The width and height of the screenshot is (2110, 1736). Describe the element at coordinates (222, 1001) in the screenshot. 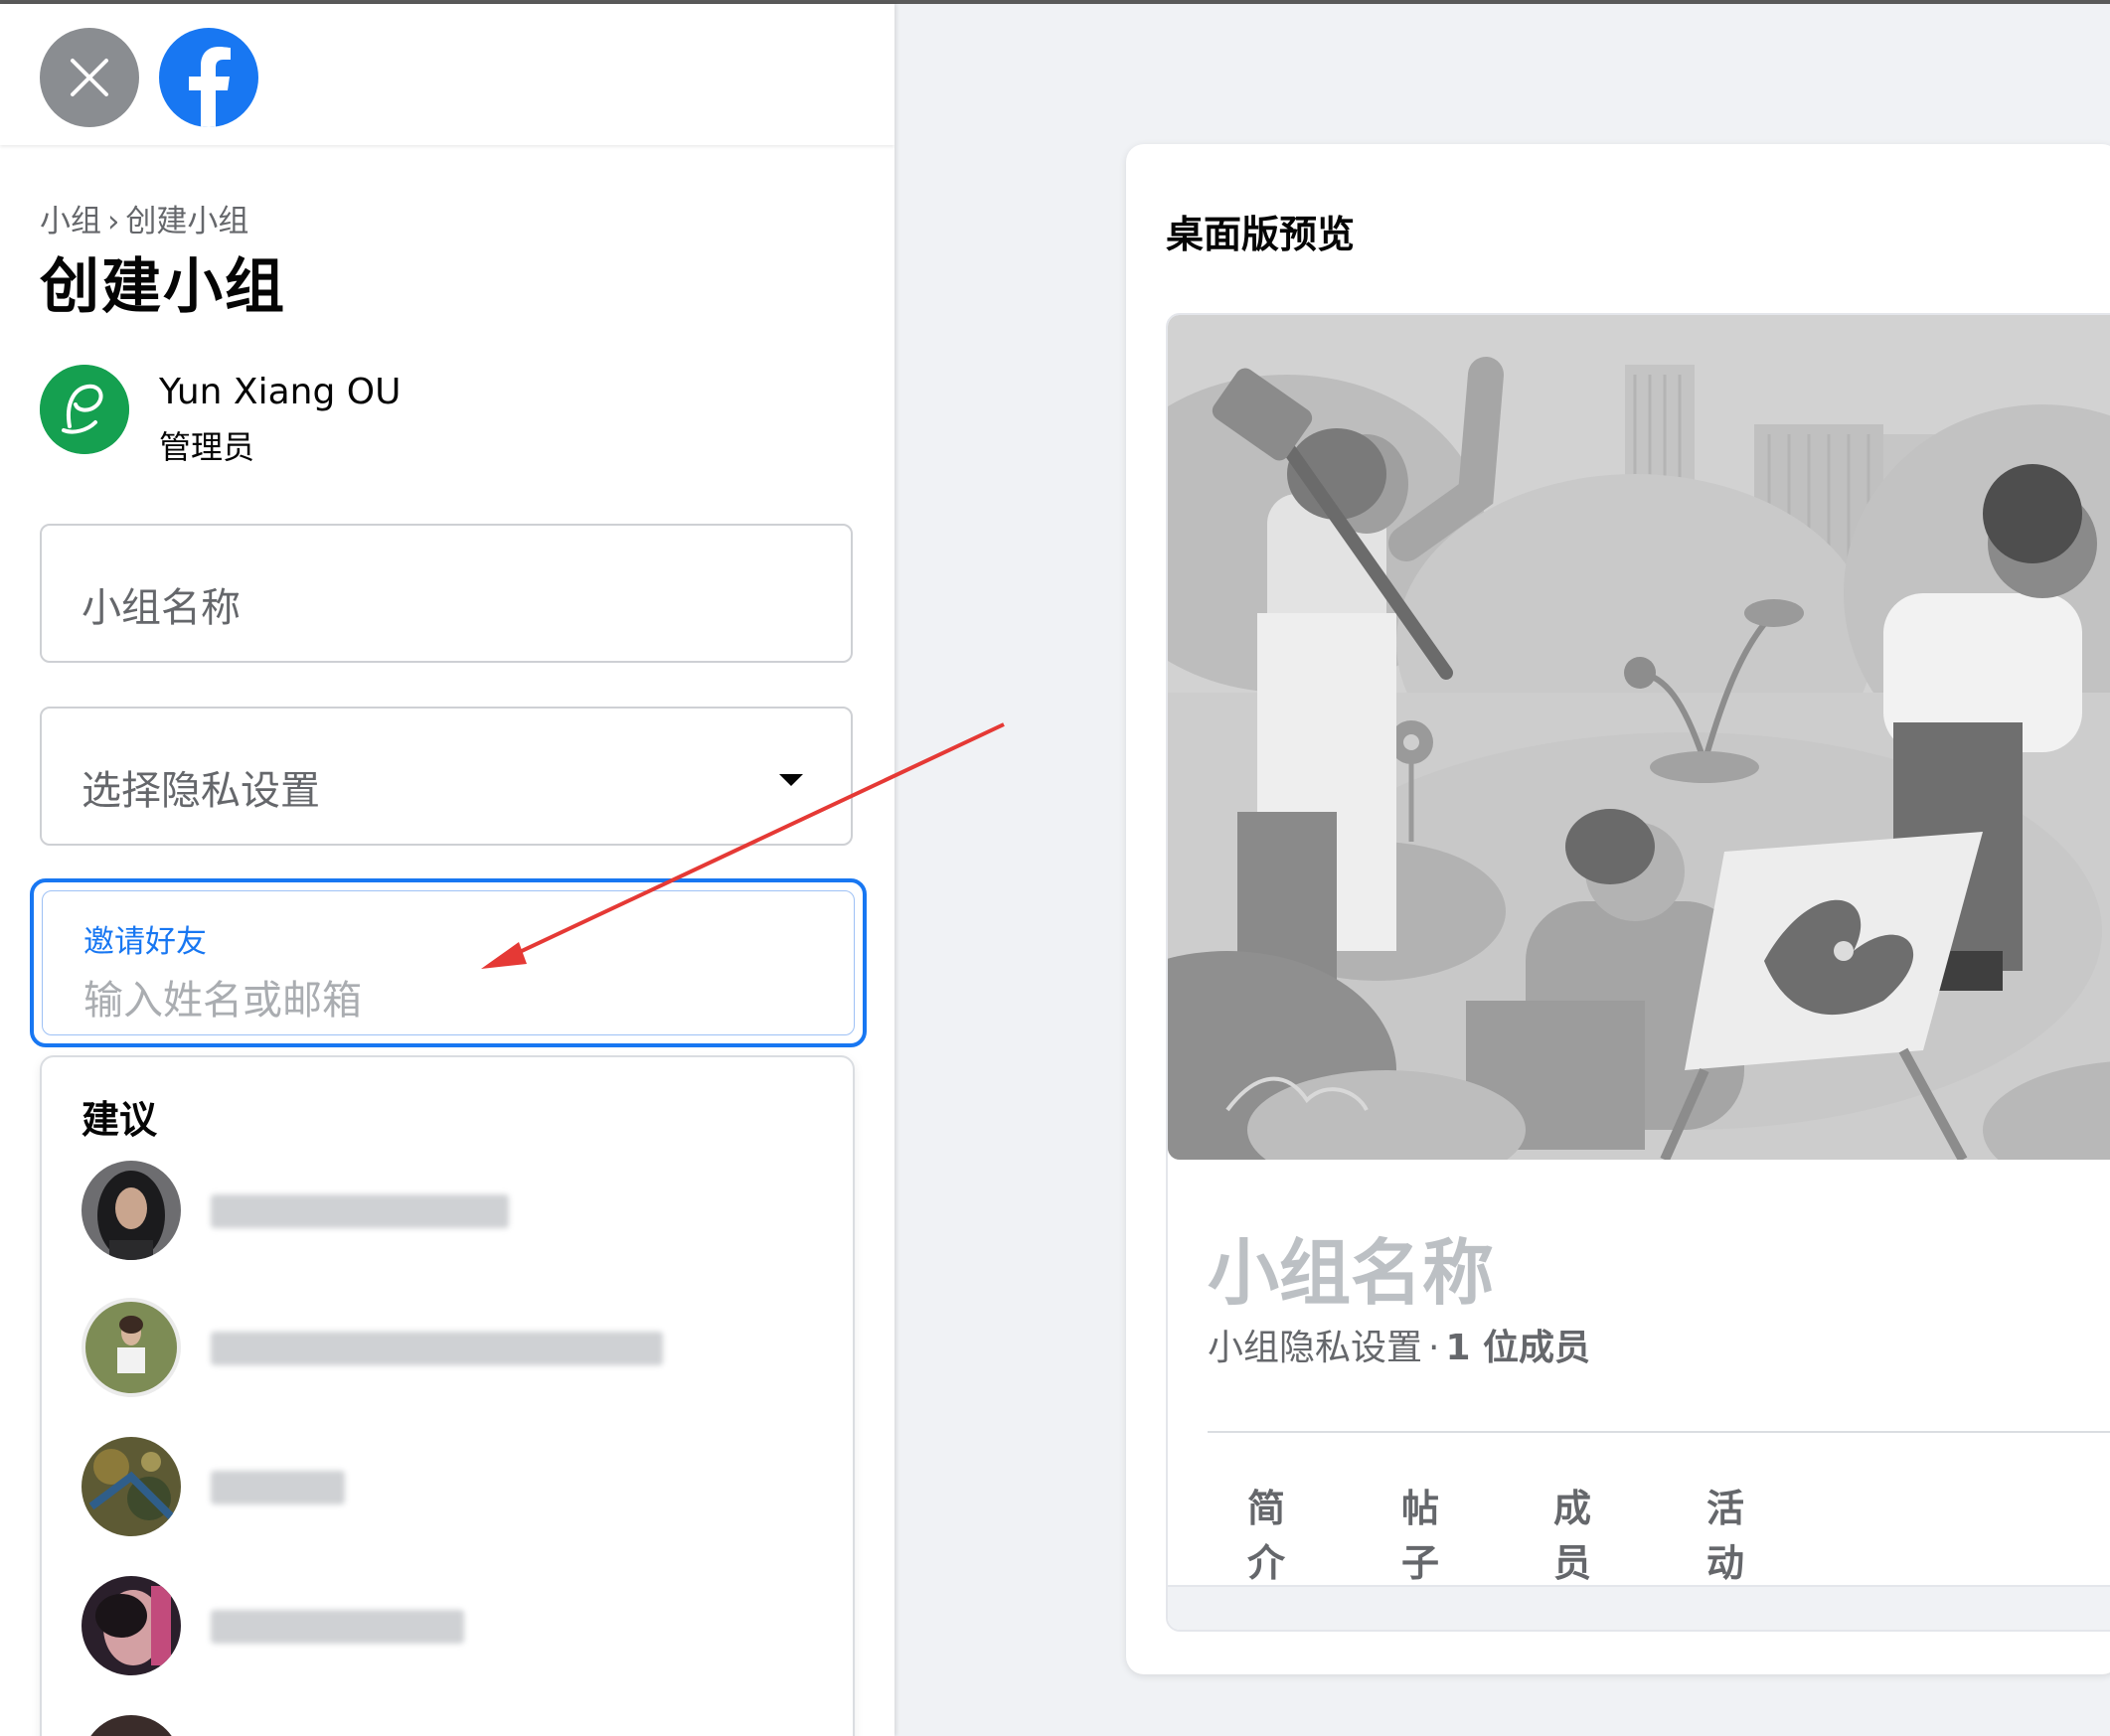

I see `invite-placeholder: 输入姓名或邮箱` at that location.